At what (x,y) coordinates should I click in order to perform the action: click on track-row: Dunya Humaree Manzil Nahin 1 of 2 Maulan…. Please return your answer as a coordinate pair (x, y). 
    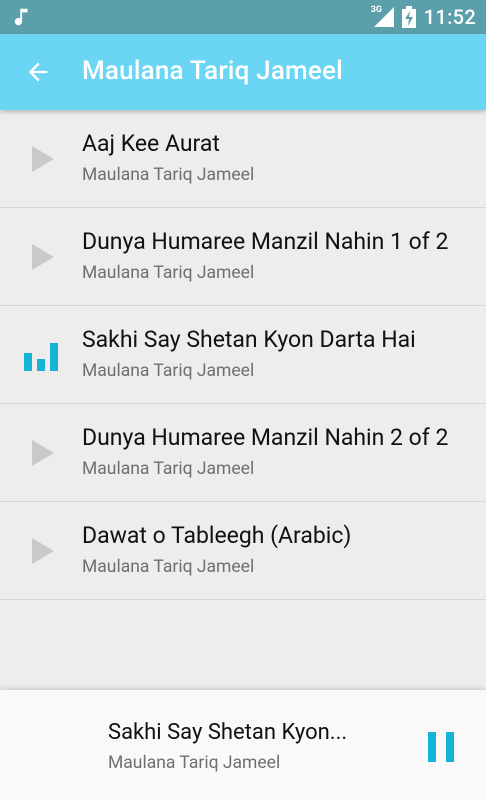
    Looking at the image, I should click on (243, 257).